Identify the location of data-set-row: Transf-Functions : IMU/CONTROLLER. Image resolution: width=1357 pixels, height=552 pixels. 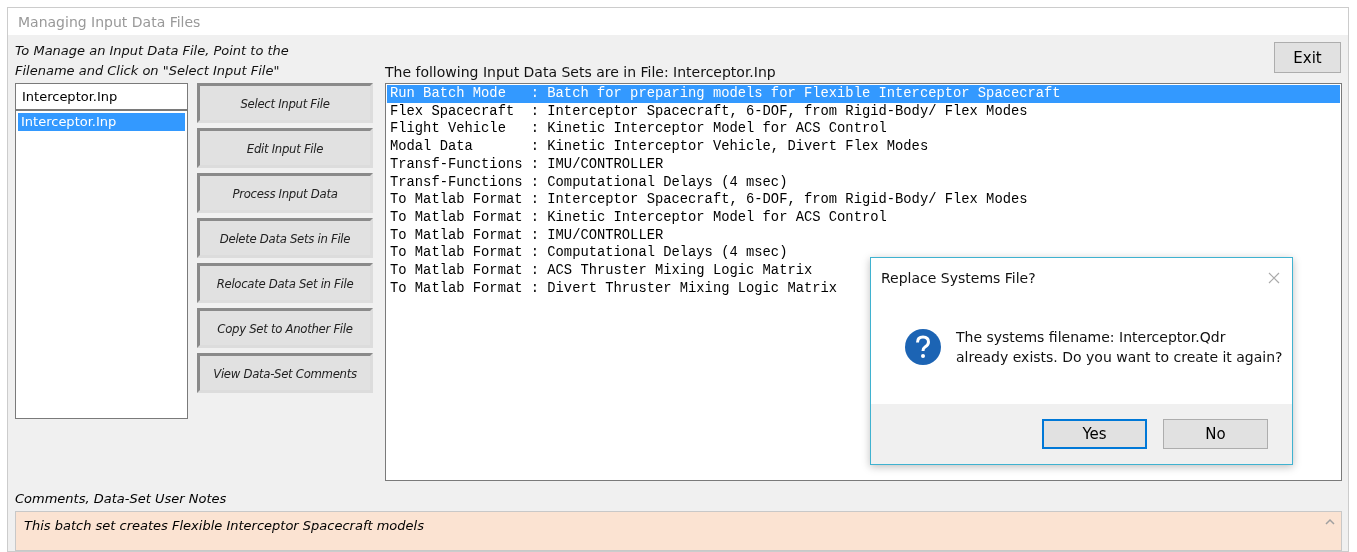
(525, 164).